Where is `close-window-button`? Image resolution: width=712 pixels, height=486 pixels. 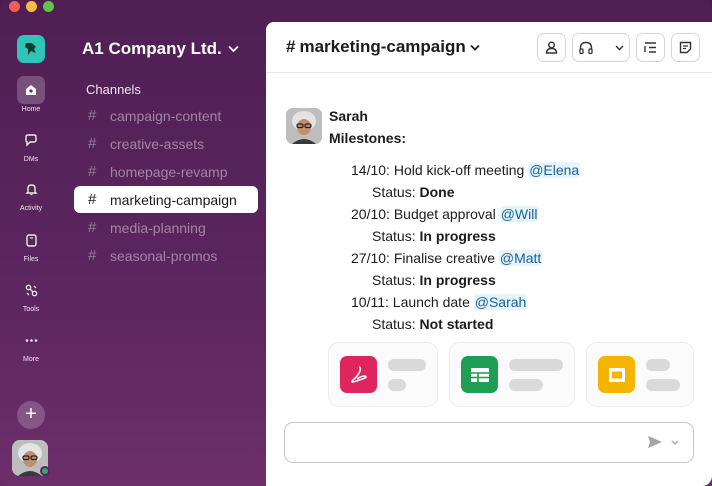 close-window-button is located at coordinates (14, 6).